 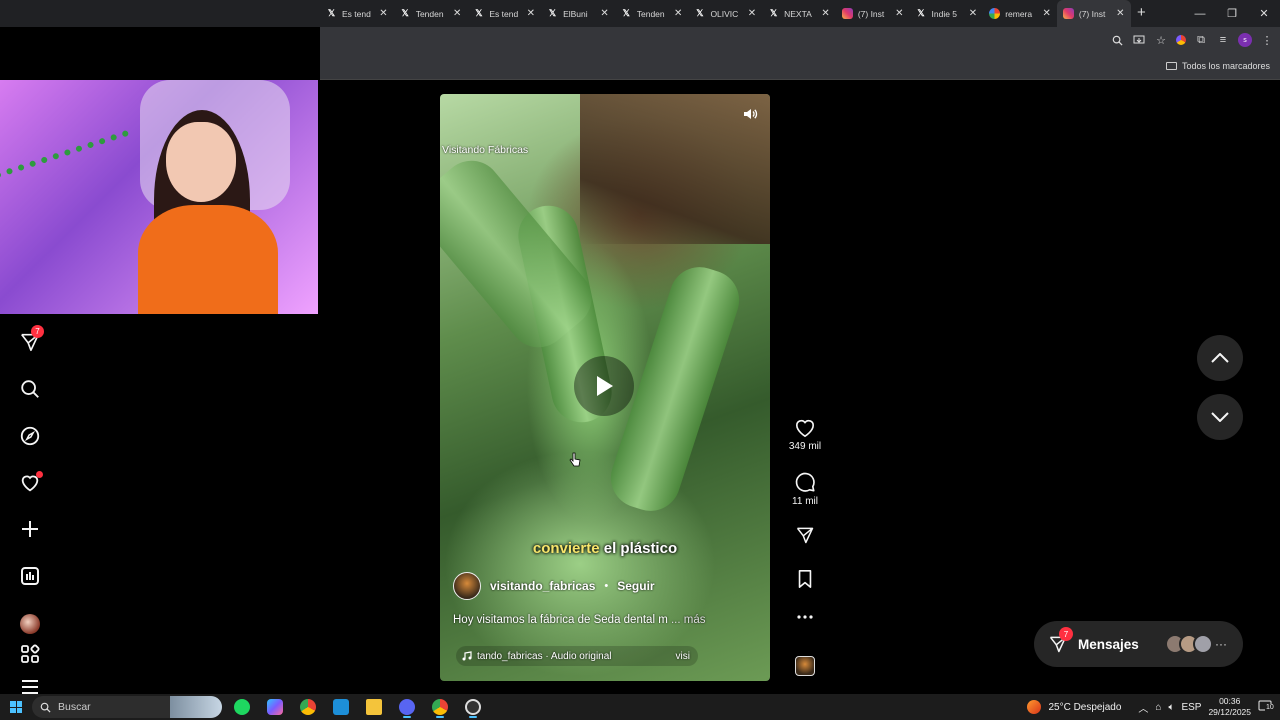 I want to click on copilot-icon, so click(x=275, y=707).